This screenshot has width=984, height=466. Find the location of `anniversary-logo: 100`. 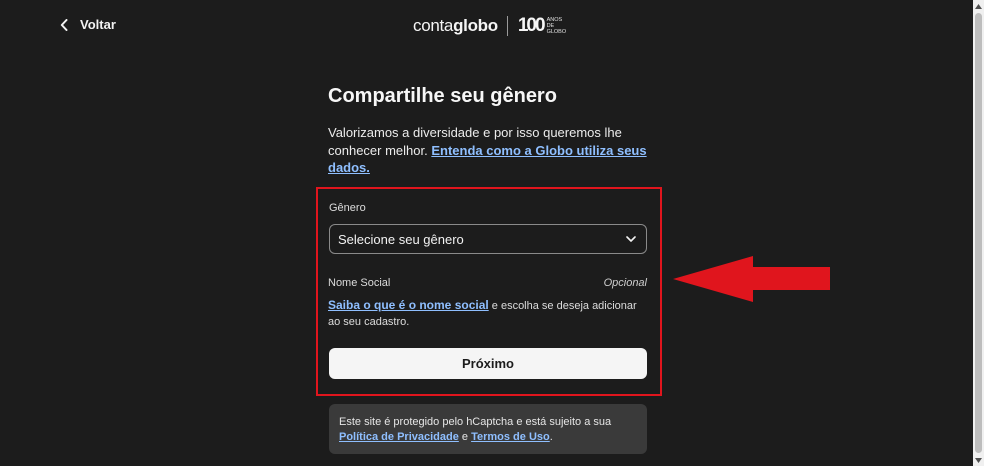

anniversary-logo: 100 is located at coordinates (531, 25).